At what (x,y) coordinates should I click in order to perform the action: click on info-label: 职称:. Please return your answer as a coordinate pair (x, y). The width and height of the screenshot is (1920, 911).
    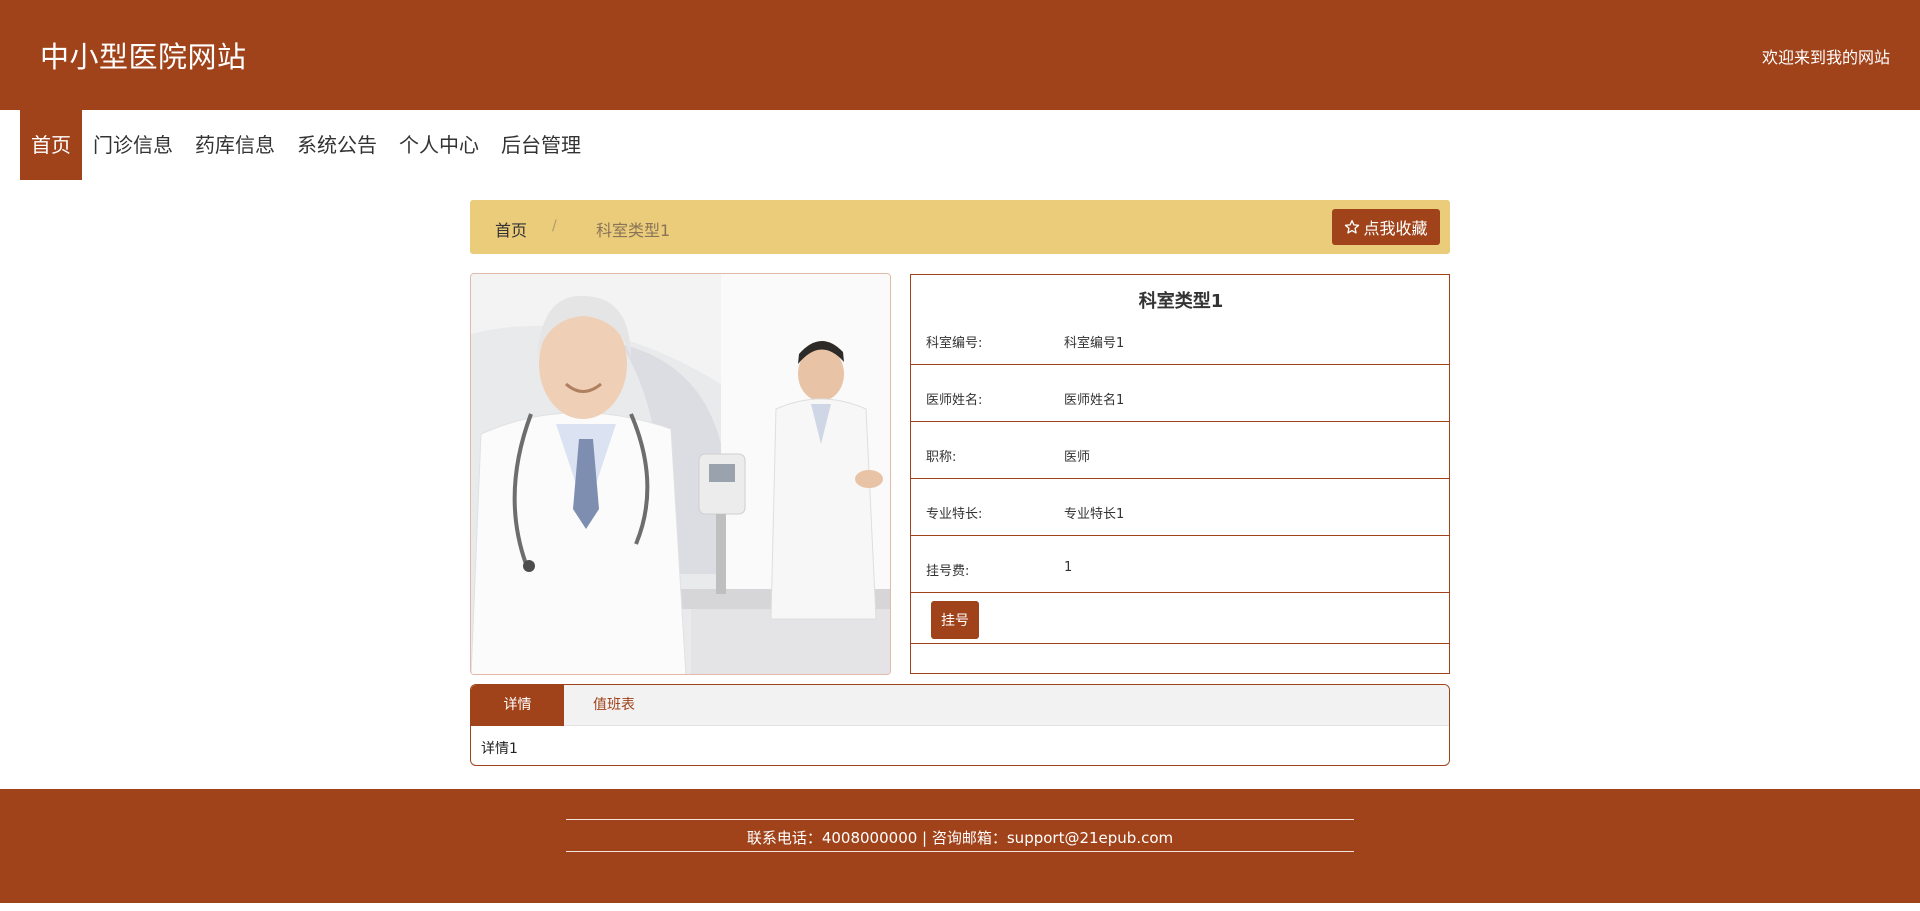
    Looking at the image, I should click on (941, 457).